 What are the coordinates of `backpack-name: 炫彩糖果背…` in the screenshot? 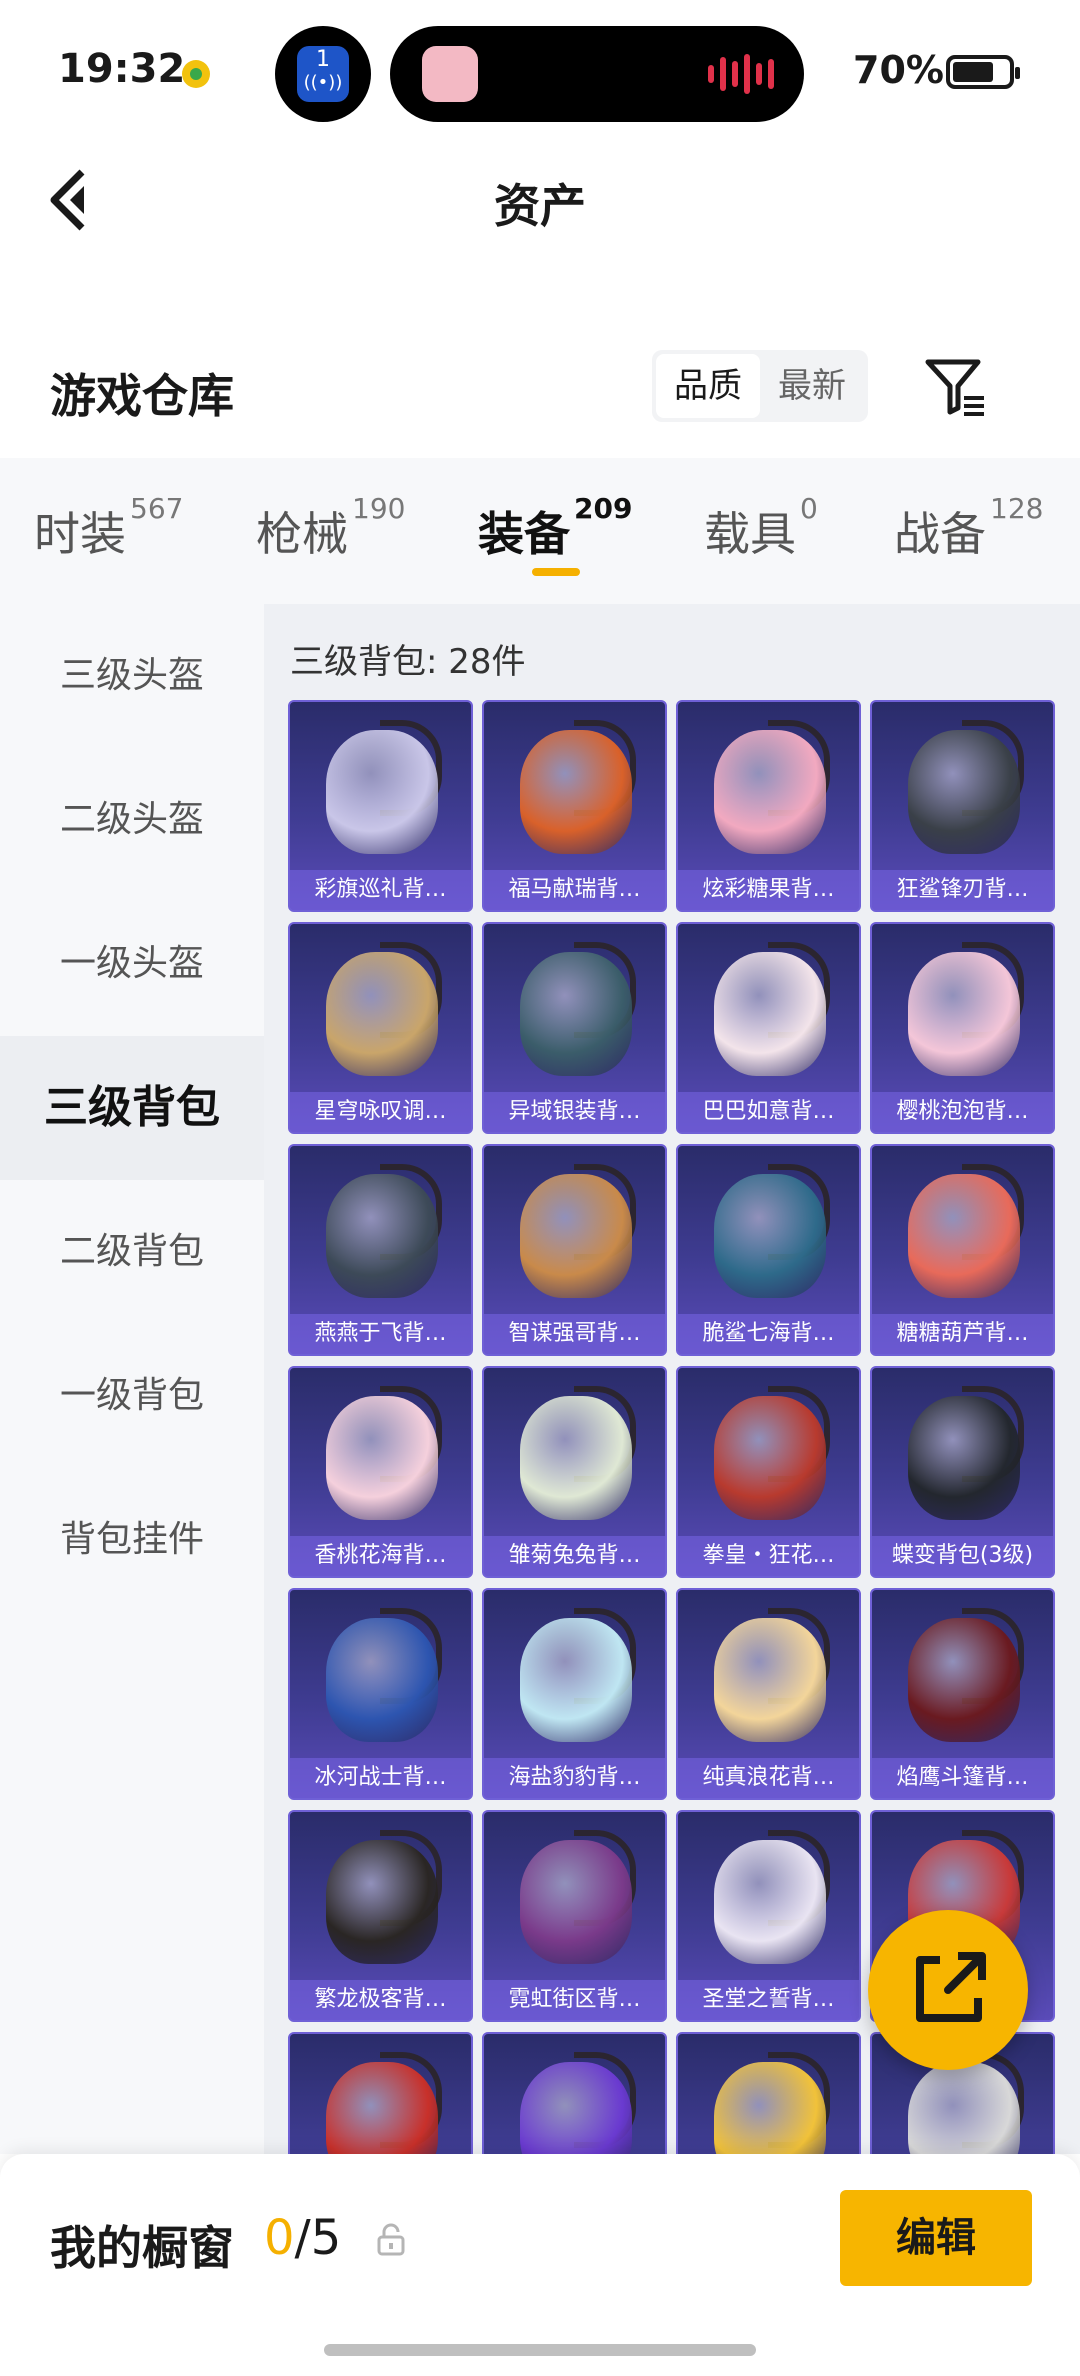 It's located at (768, 890).